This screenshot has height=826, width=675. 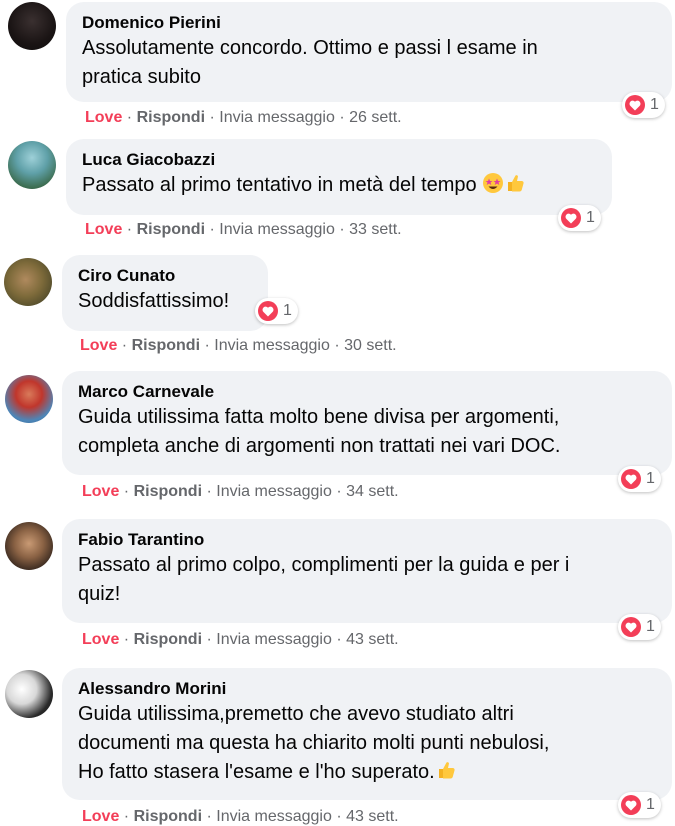 What do you see at coordinates (367, 689) in the screenshot?
I see `comment-author: Alessandro Morini` at bounding box center [367, 689].